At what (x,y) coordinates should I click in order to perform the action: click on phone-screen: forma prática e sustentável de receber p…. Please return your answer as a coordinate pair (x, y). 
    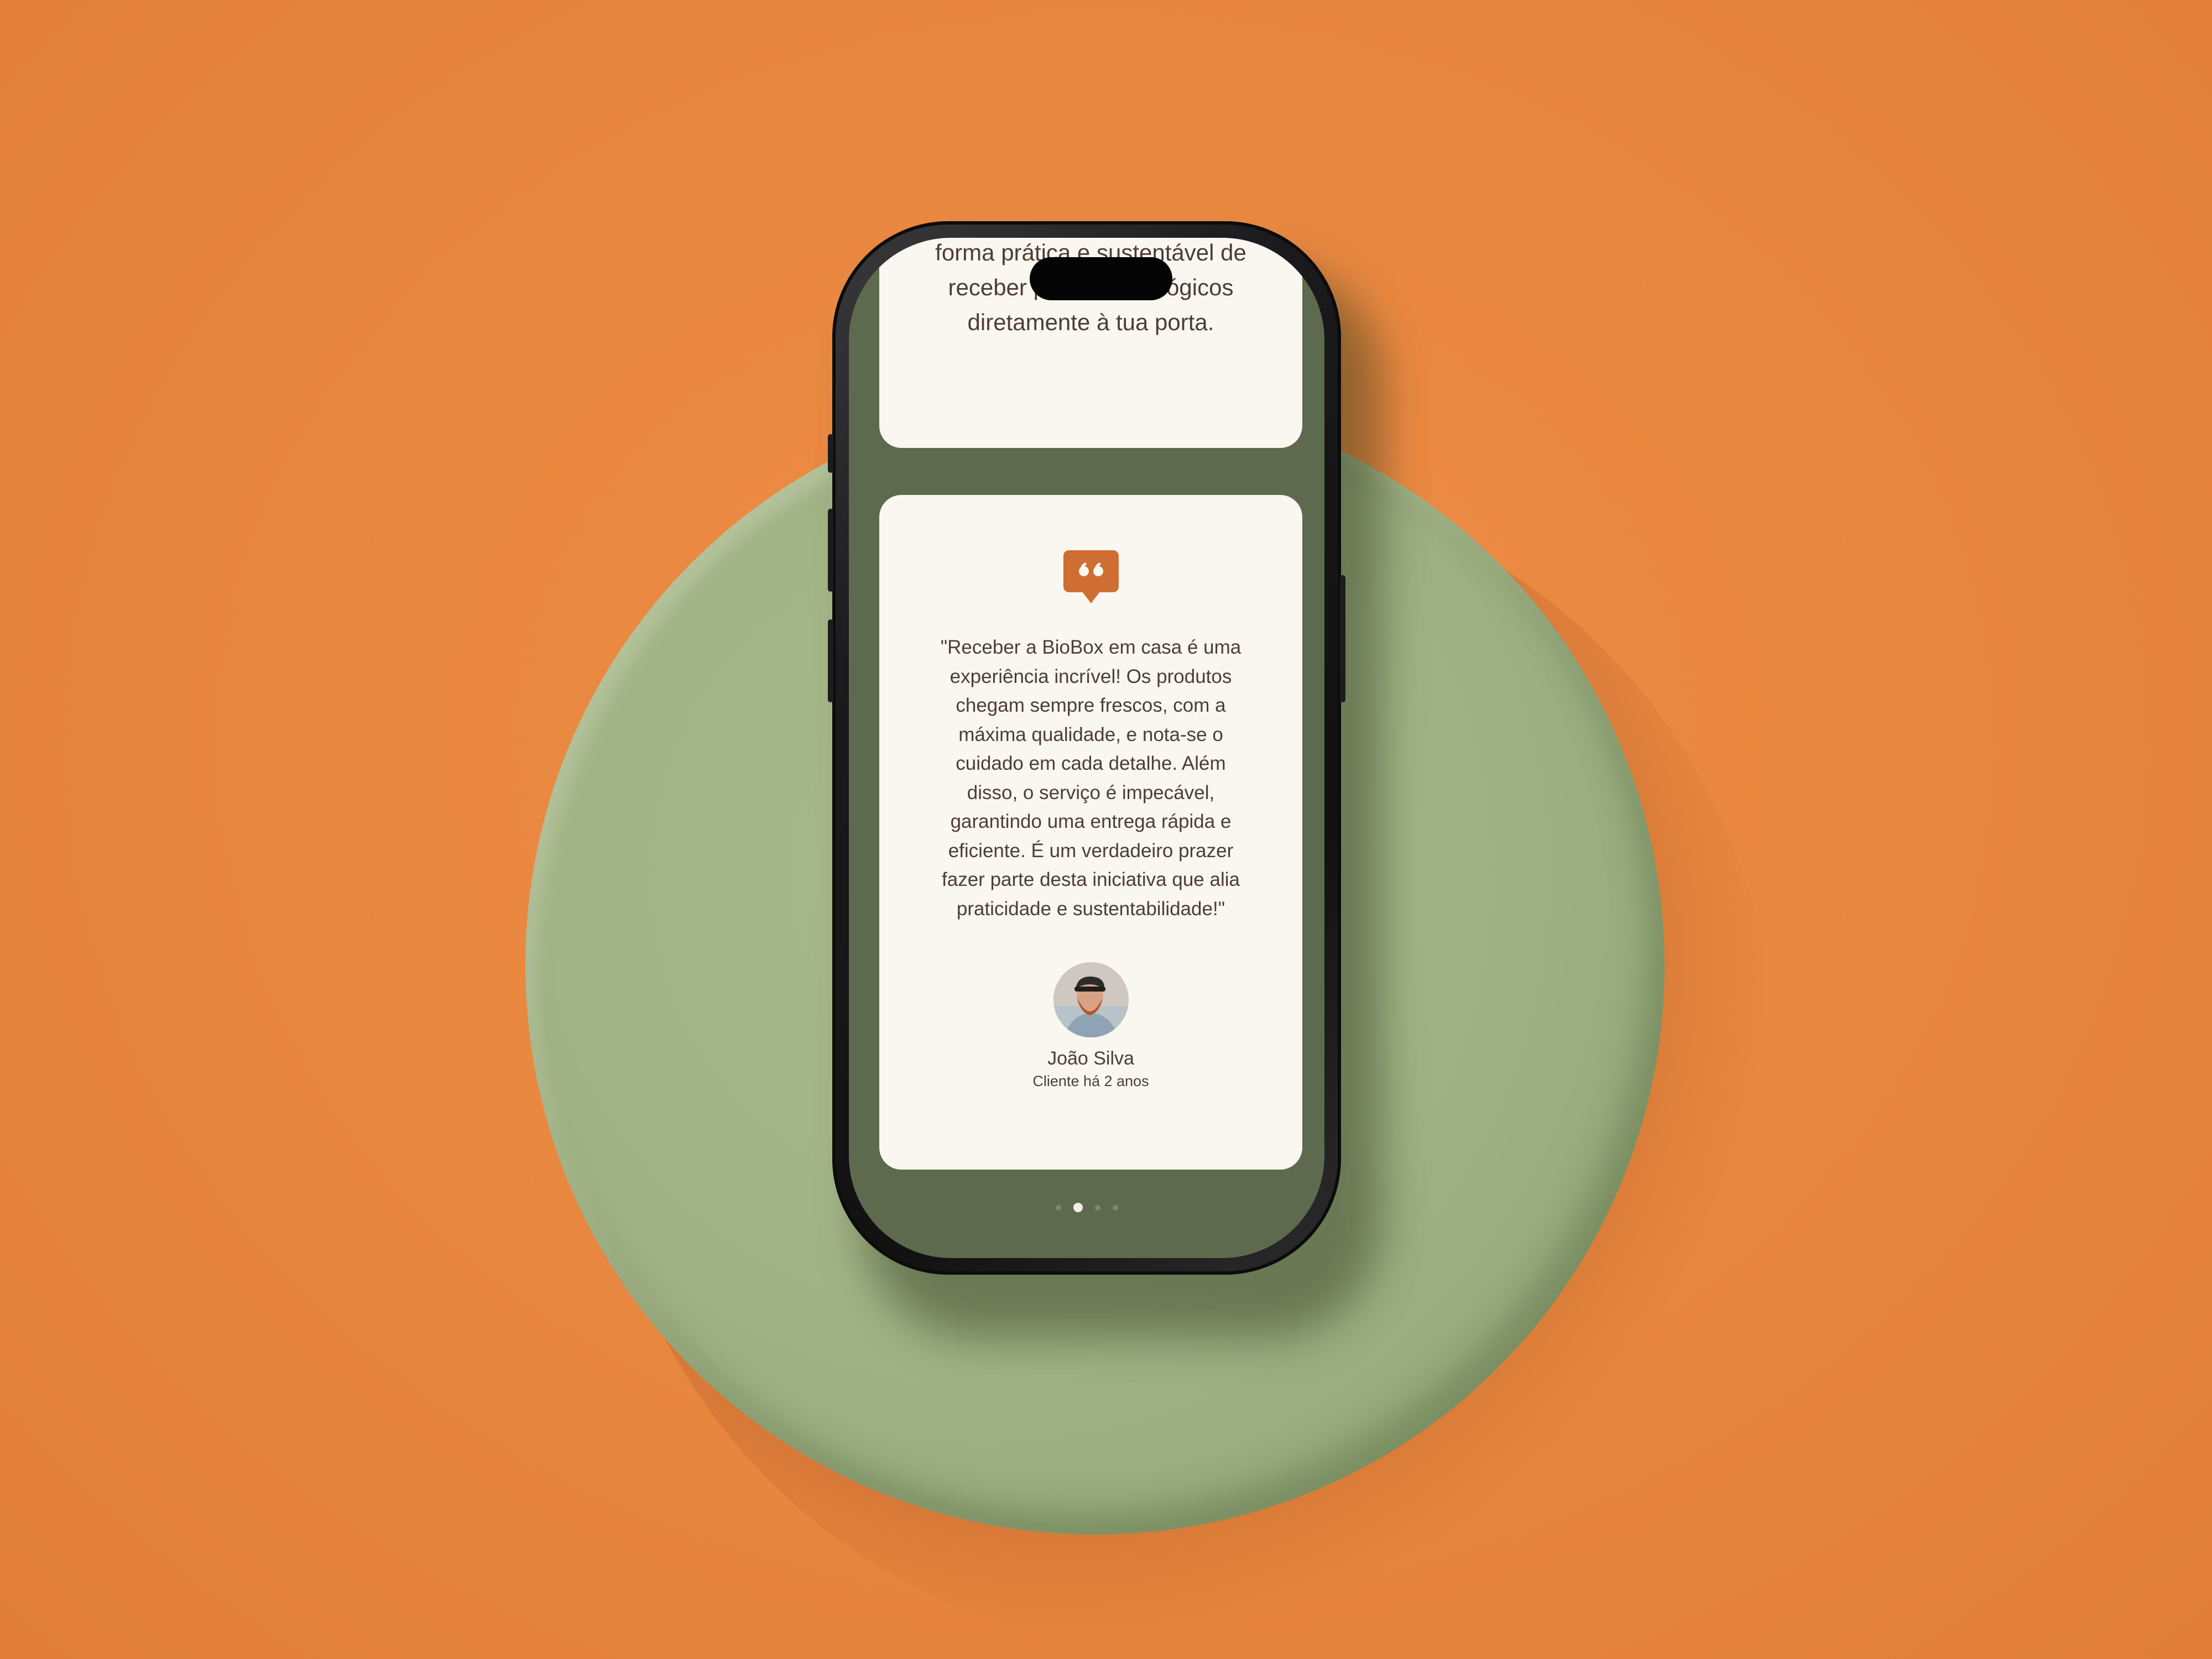
    Looking at the image, I should click on (1086, 748).